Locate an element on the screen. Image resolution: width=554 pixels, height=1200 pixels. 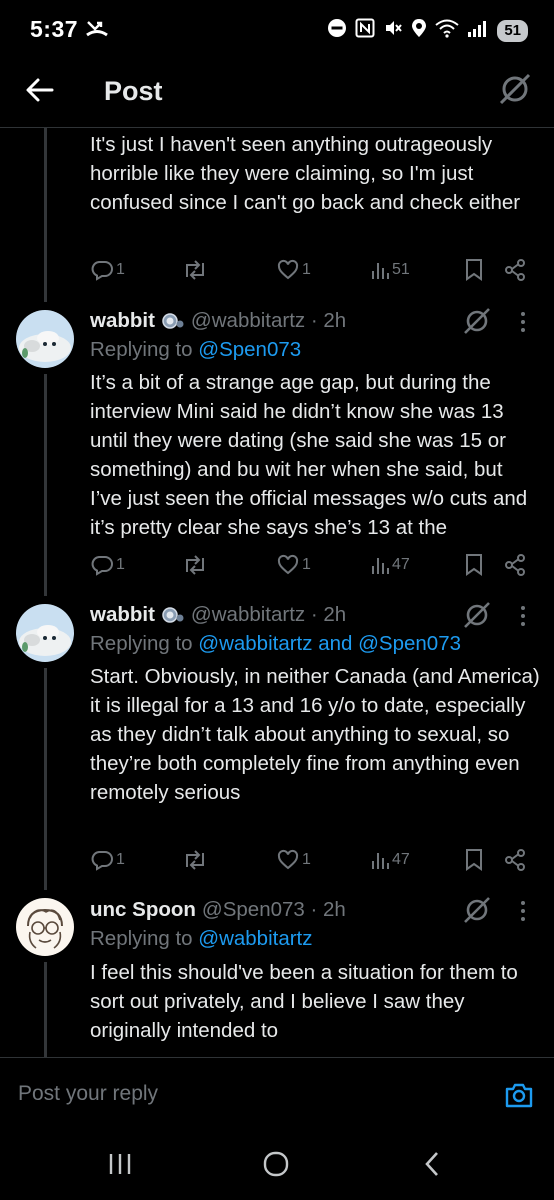
mute-icon is located at coordinates (393, 30).